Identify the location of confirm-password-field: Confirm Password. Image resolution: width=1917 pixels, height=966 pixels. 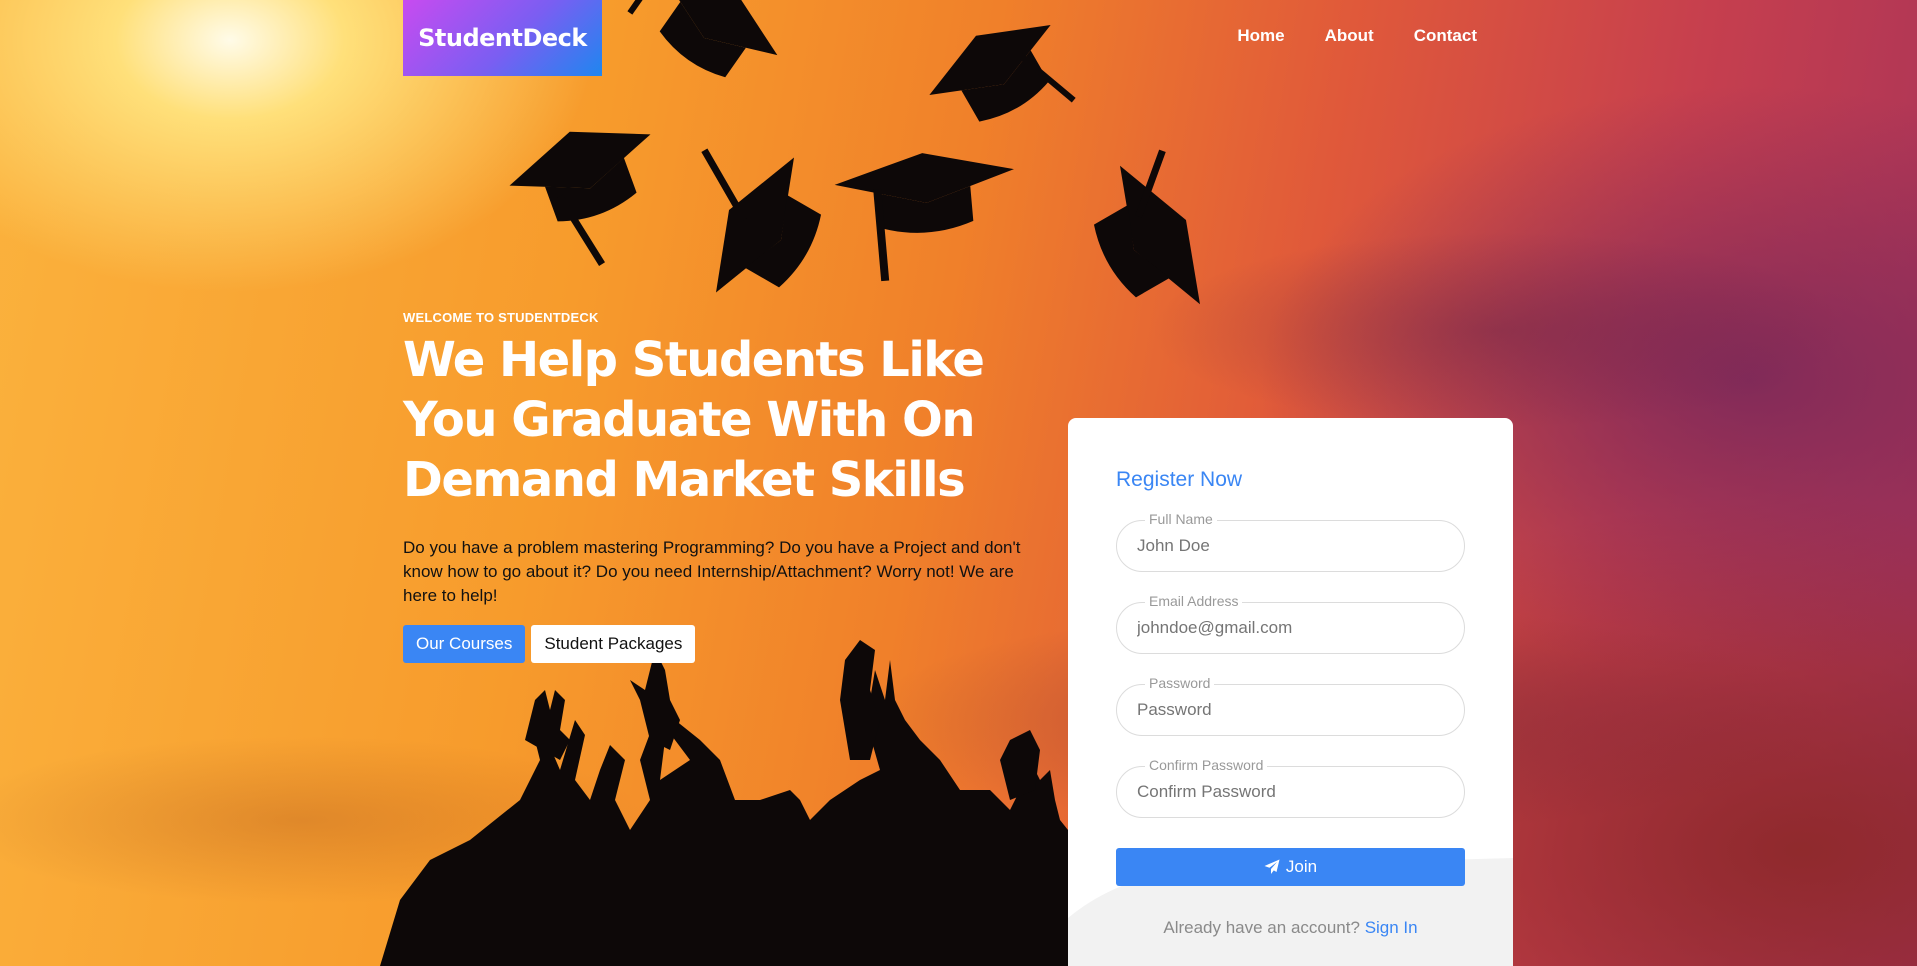
(1290, 787).